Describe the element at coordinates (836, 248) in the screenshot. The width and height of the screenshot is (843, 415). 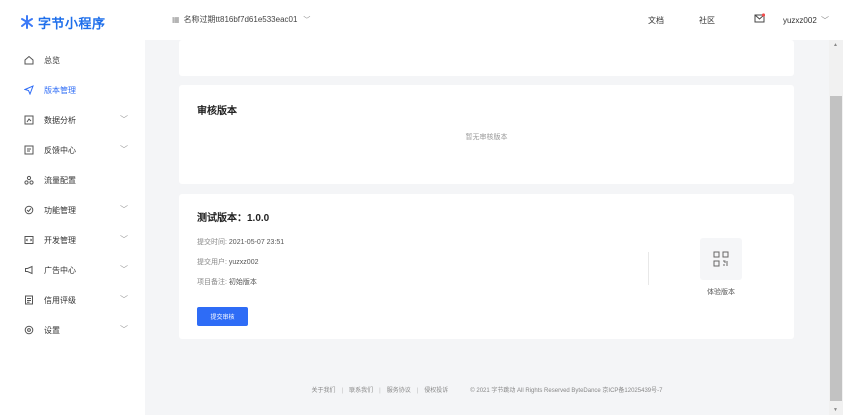
I see `scrollbar-thumb` at that location.